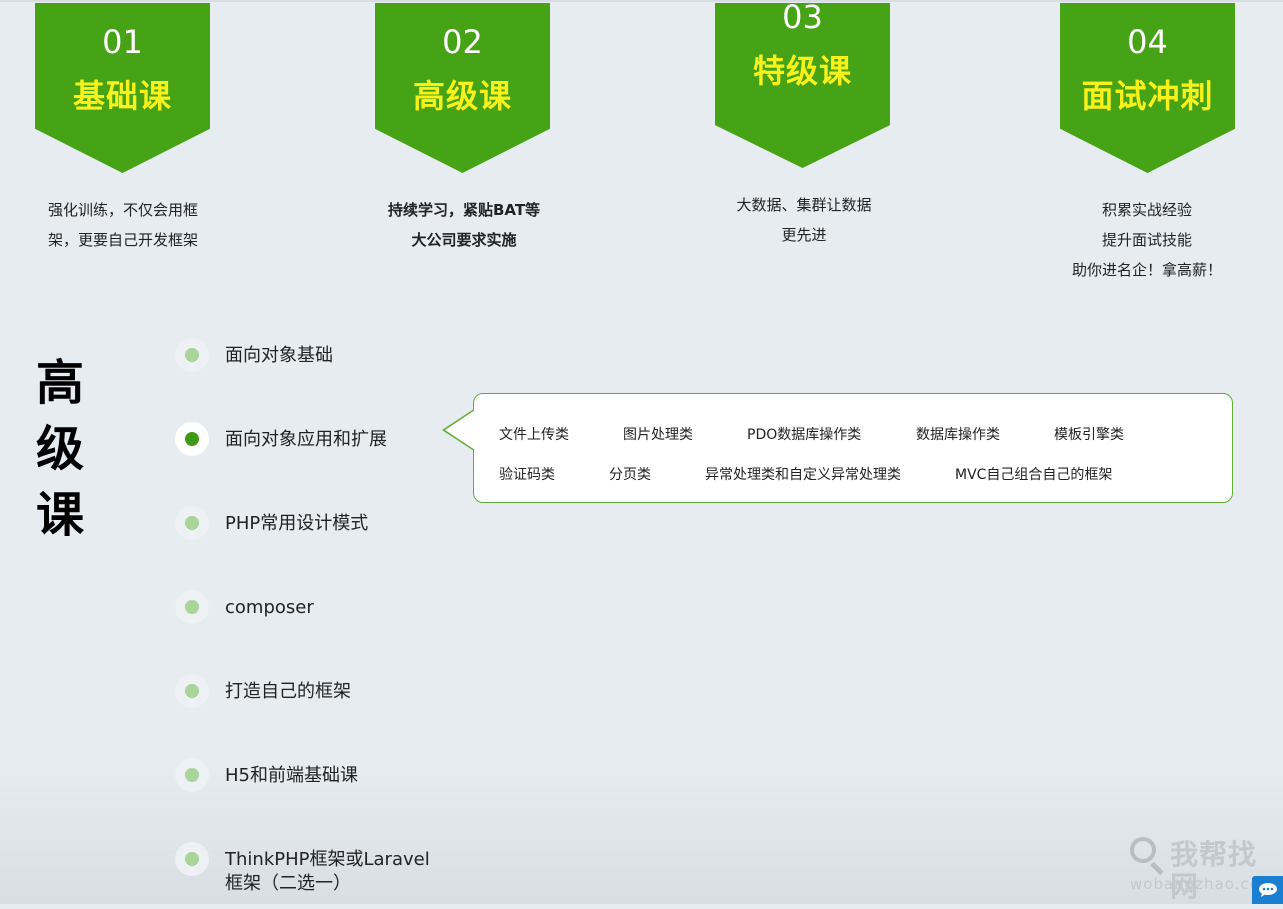 This screenshot has width=1283, height=909. Describe the element at coordinates (297, 523) in the screenshot. I see `topic-label: PHP常用设计模式` at that location.